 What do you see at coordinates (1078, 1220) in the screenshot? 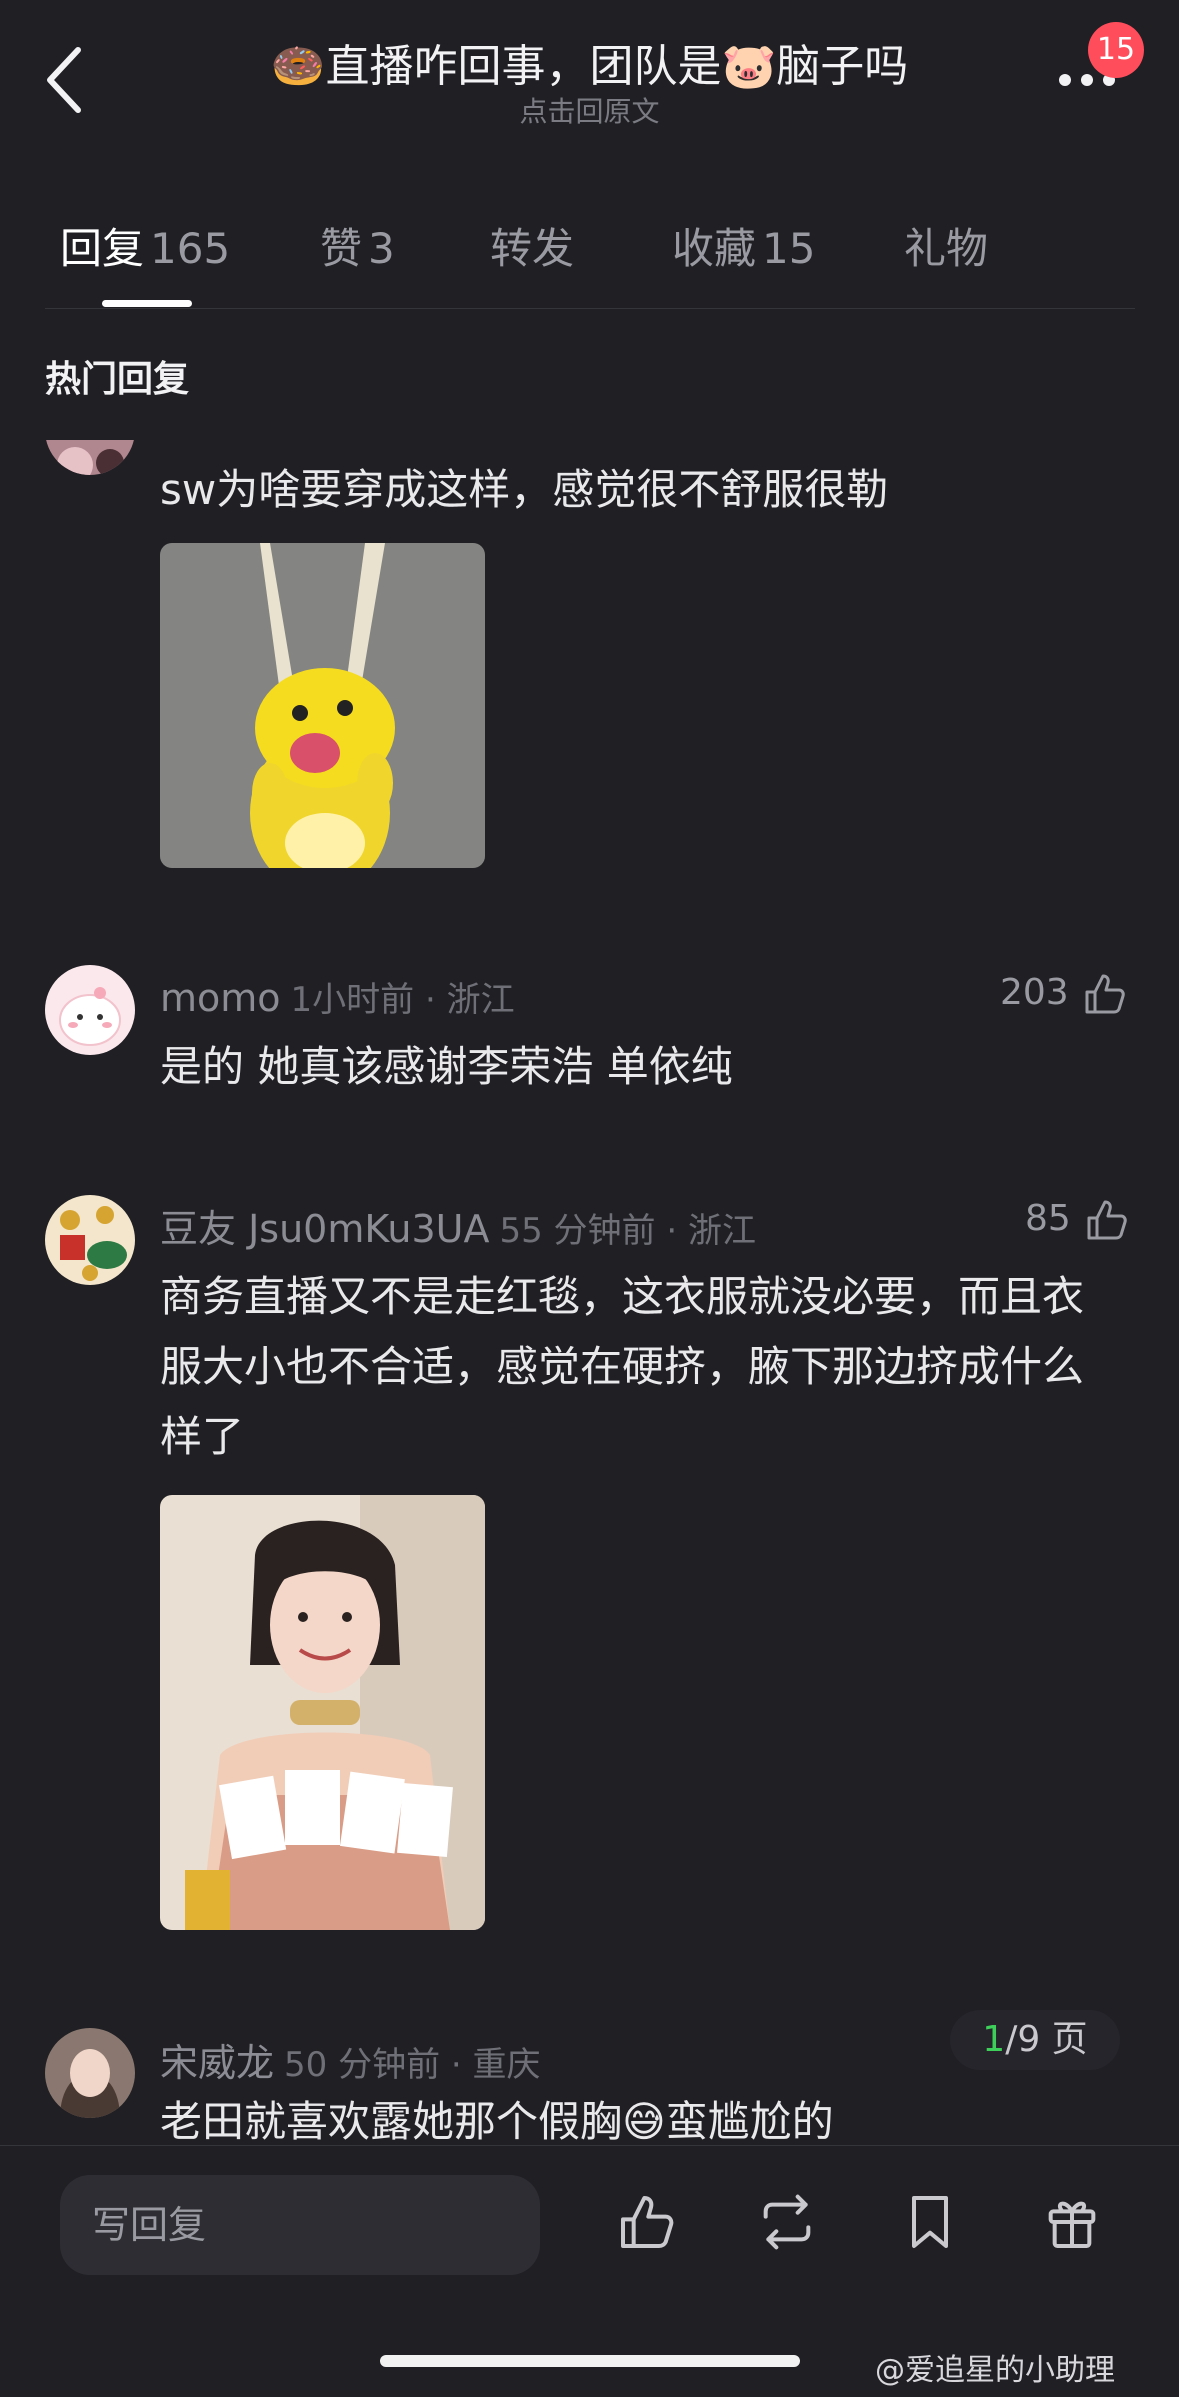
I see `like-button: 85` at bounding box center [1078, 1220].